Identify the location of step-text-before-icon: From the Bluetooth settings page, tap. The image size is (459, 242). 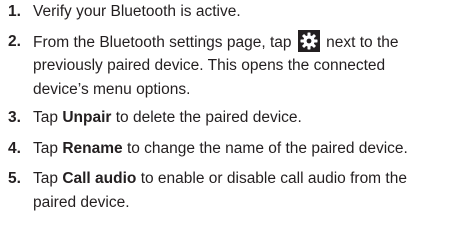
(162, 42).